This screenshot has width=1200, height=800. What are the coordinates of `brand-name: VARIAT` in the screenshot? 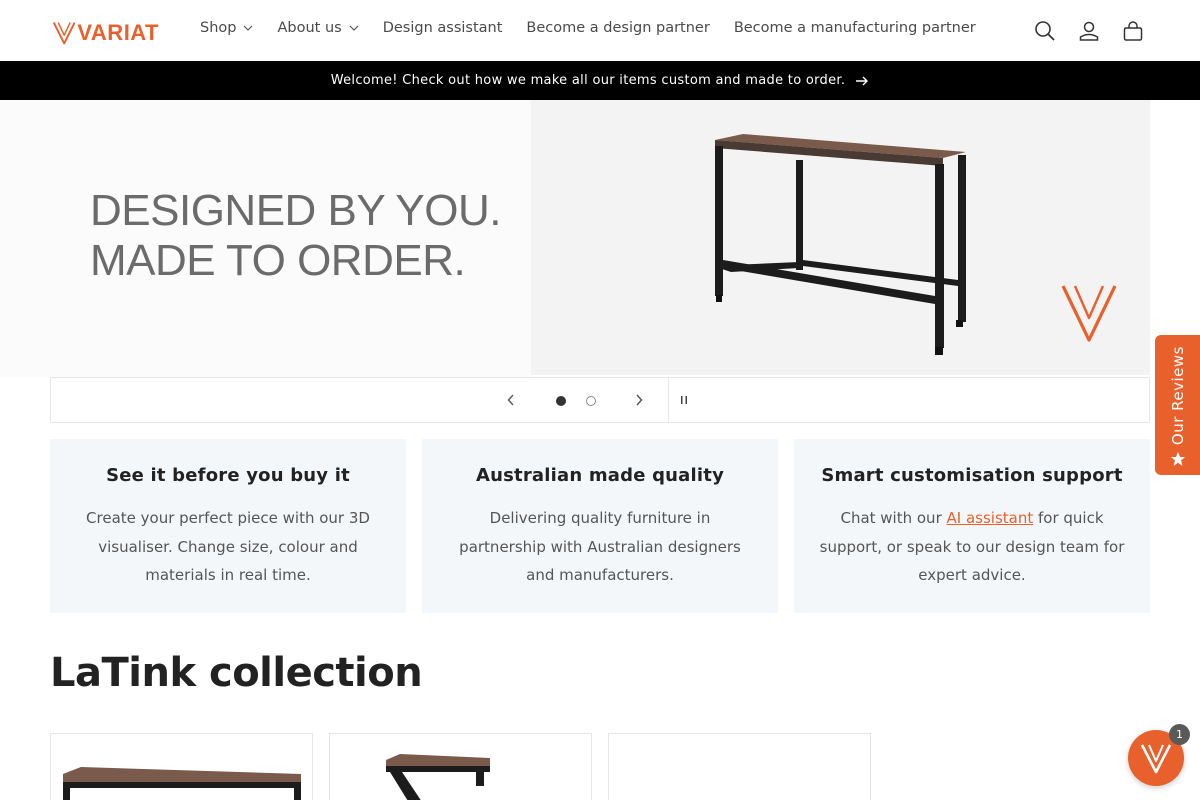 It's located at (118, 32).